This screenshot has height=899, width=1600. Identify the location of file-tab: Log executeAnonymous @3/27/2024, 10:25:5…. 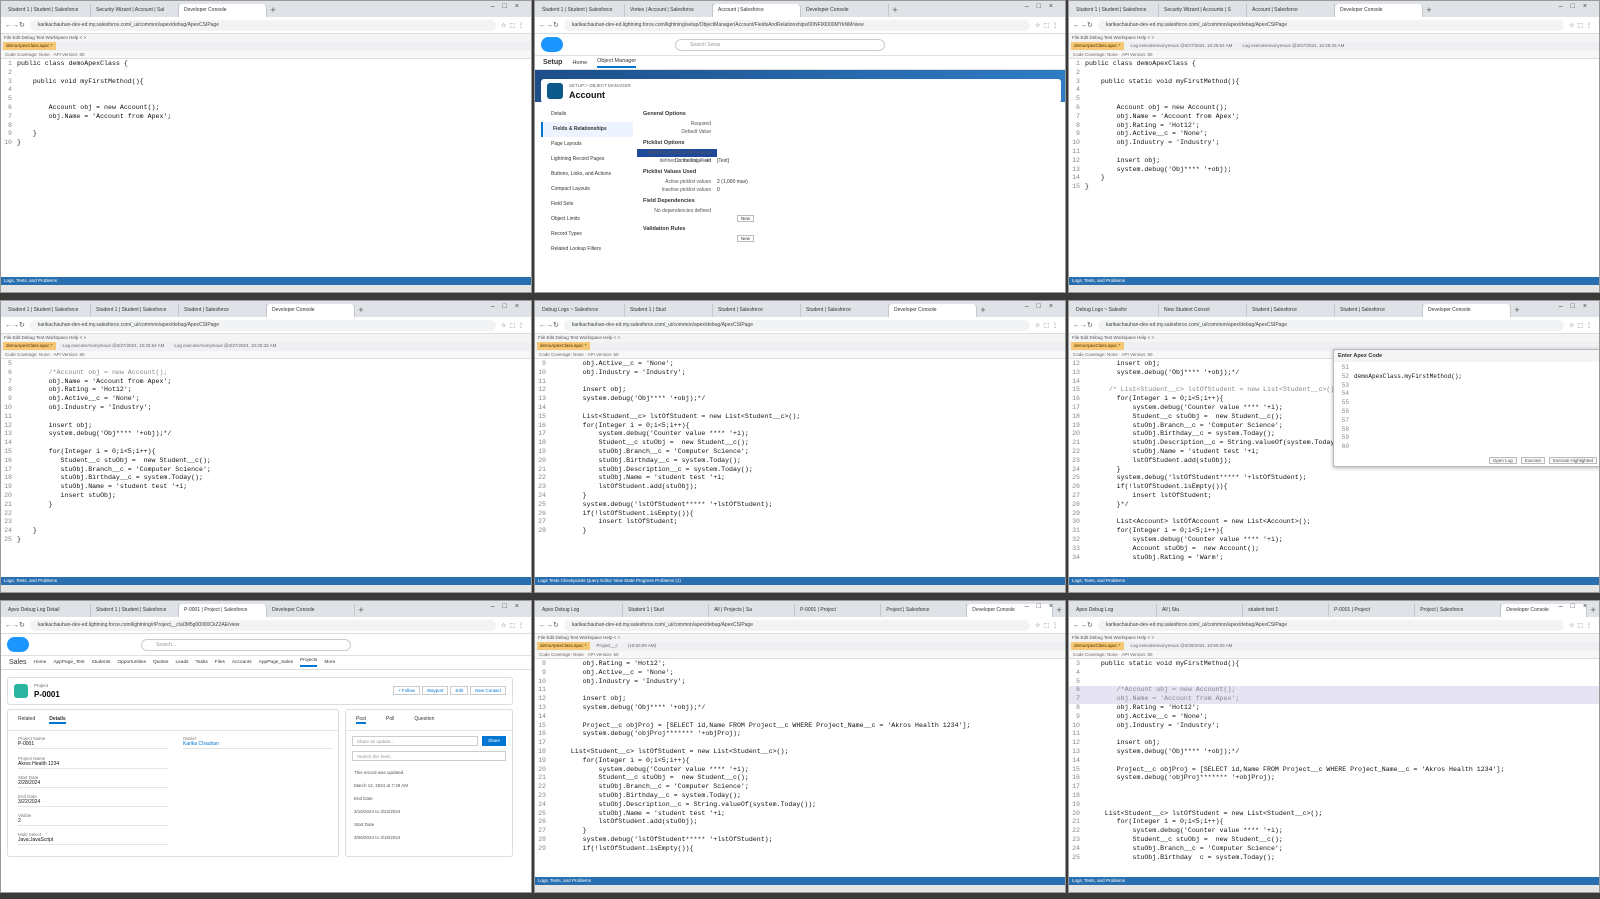
(114, 346).